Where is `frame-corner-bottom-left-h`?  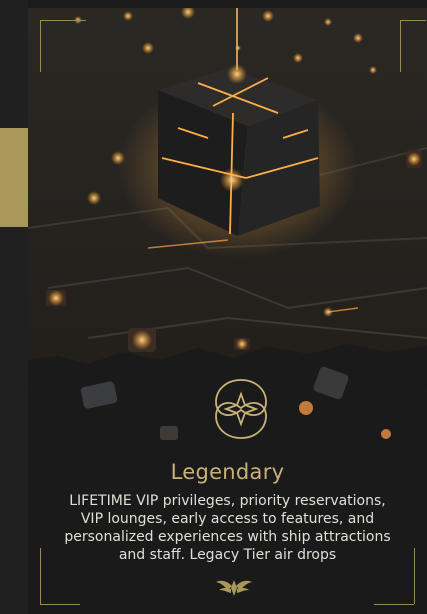
frame-corner-bottom-left-h is located at coordinates (60, 604).